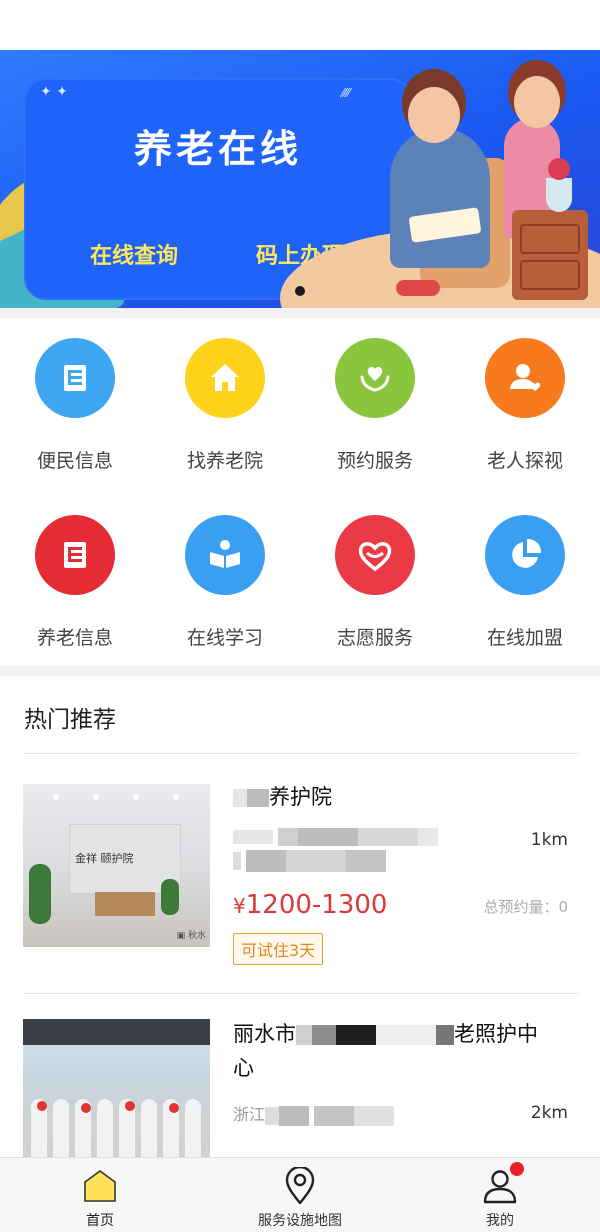  I want to click on facility-card: 丽水市 老照护中心 浙江 2km, so click(300, 1082).